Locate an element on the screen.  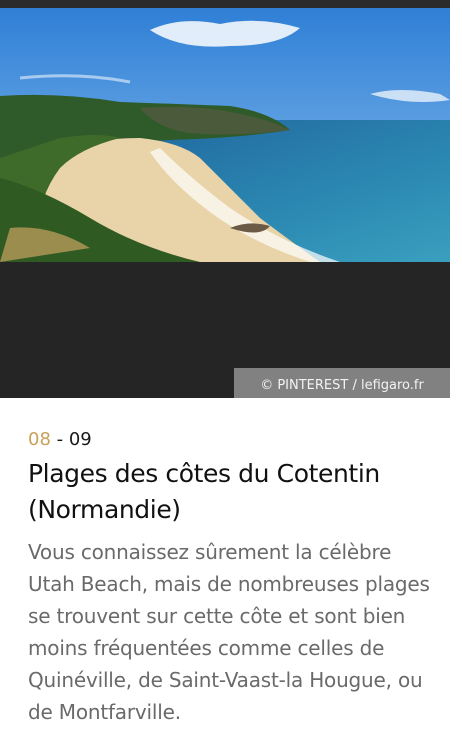
top-bar is located at coordinates (225, 4).